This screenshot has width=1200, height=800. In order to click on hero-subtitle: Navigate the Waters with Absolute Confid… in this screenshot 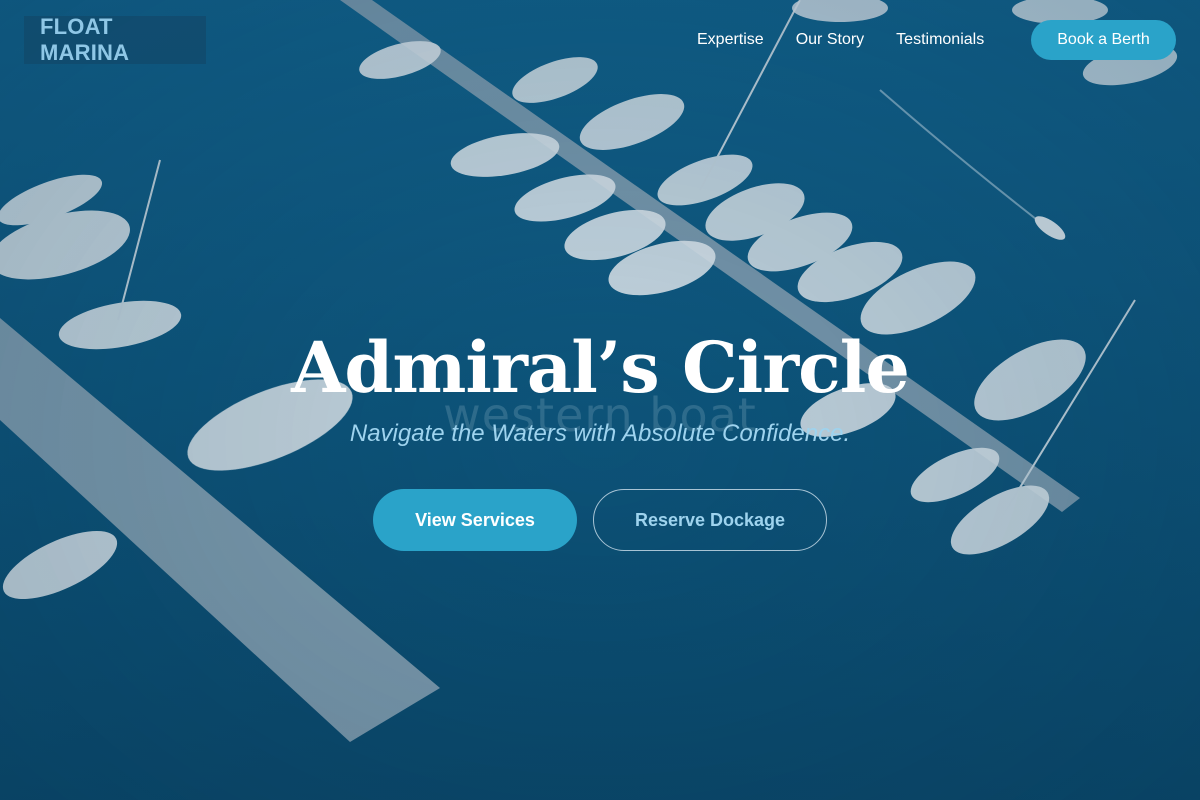, I will do `click(600, 433)`.